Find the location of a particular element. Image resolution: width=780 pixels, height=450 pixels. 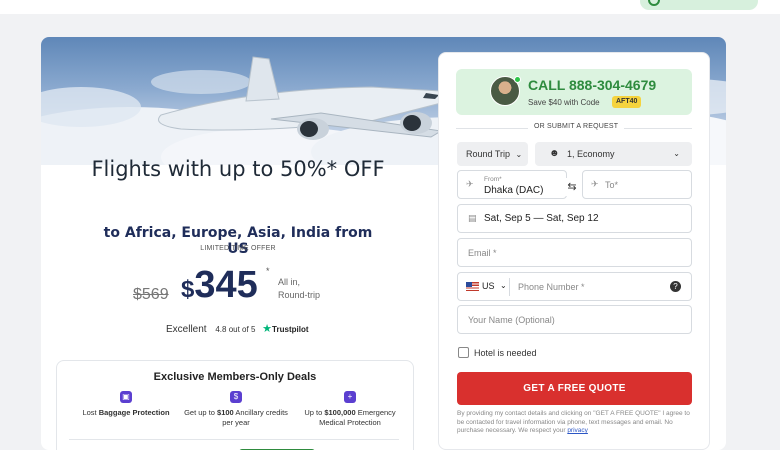

new-price: $345 is located at coordinates (219, 285).